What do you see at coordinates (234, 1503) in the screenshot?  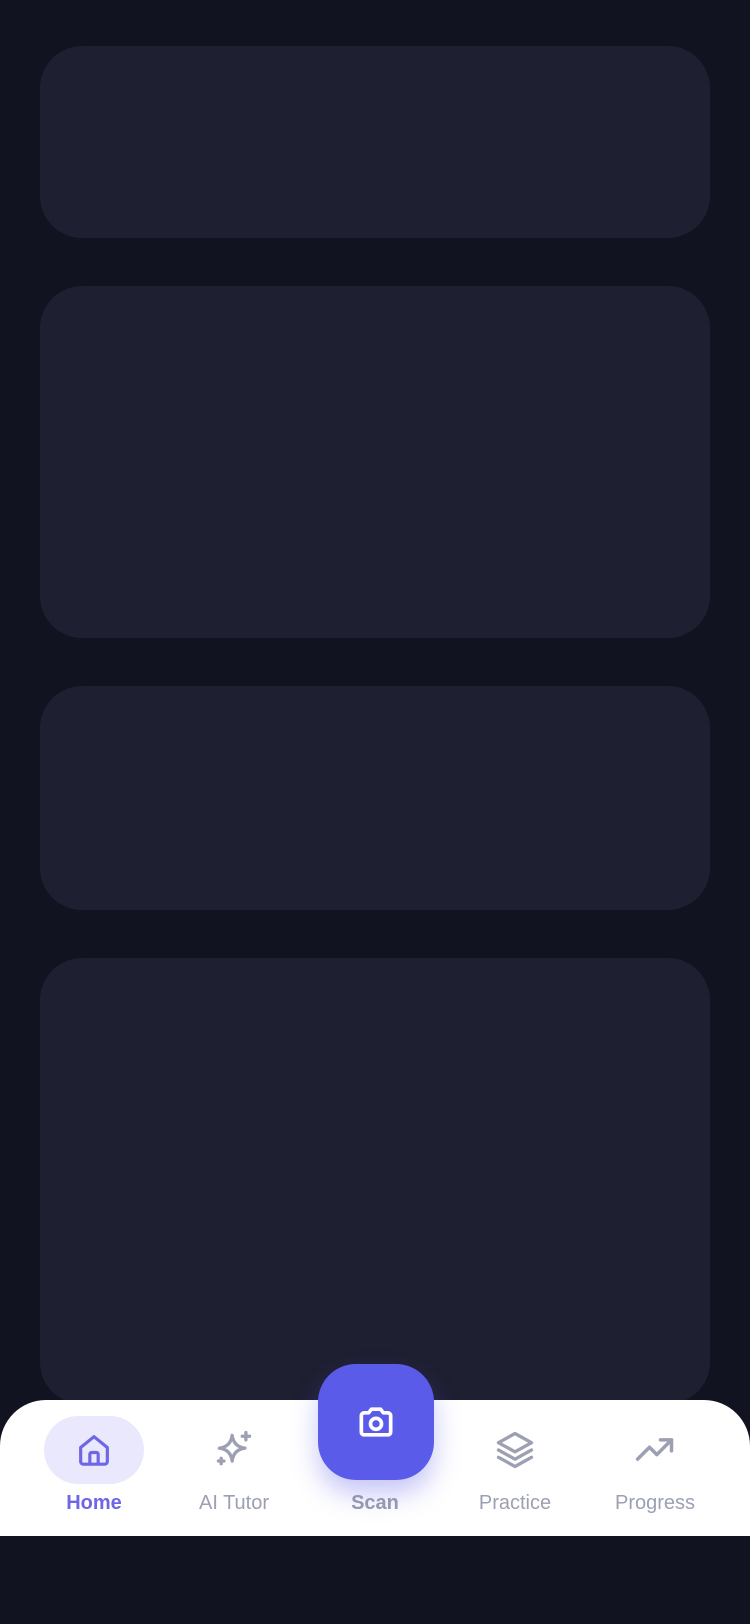 I see `tab-ai-tutor-label: AI Tutor` at bounding box center [234, 1503].